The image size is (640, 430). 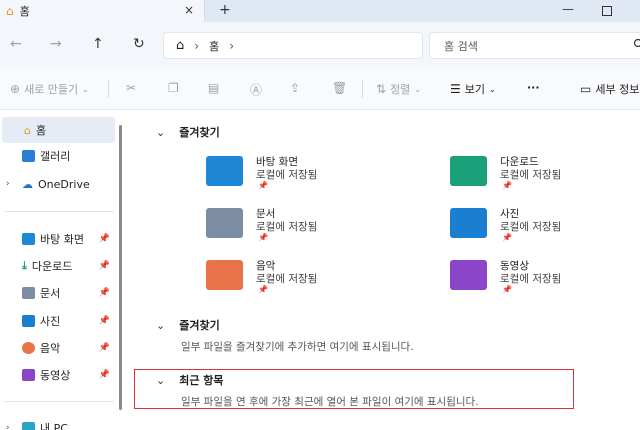 I want to click on sidebar-item-label: 동영상, so click(x=55, y=375).